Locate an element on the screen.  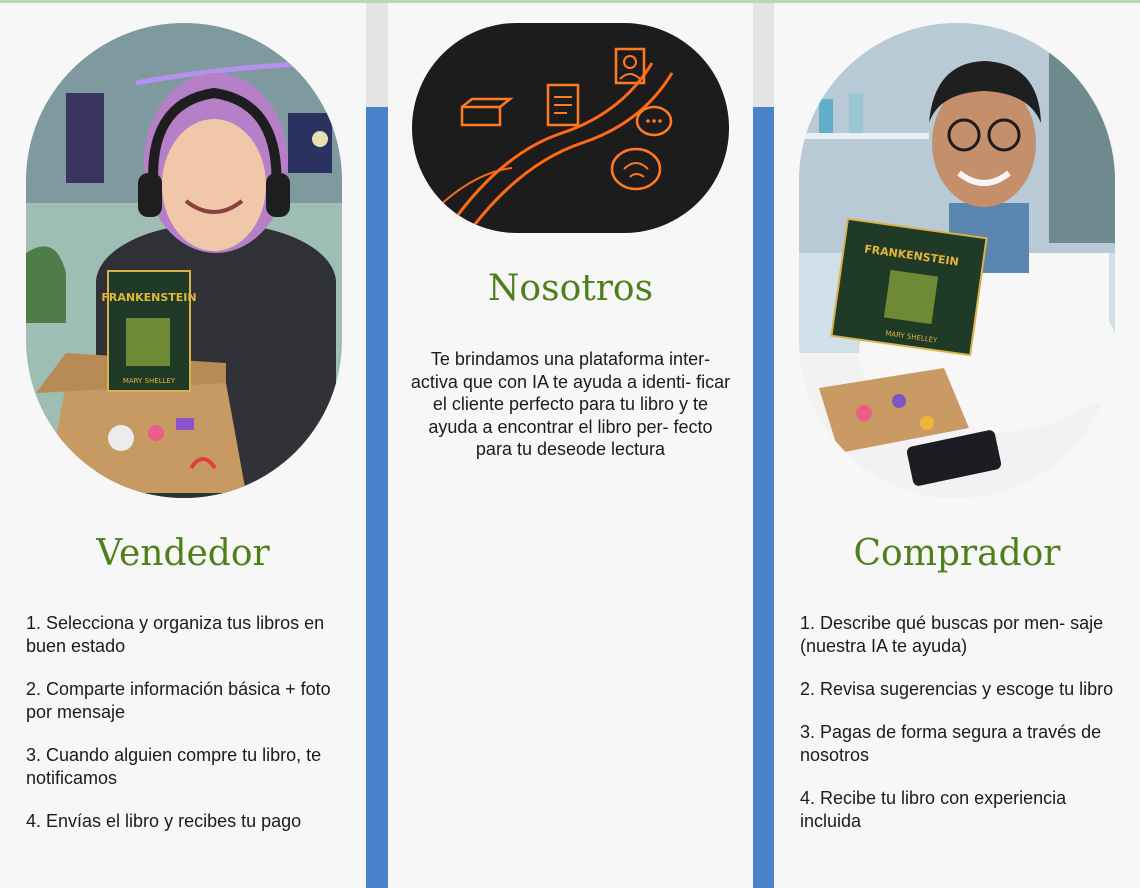
nosotros-title: Nosotros is located at coordinates (570, 288).